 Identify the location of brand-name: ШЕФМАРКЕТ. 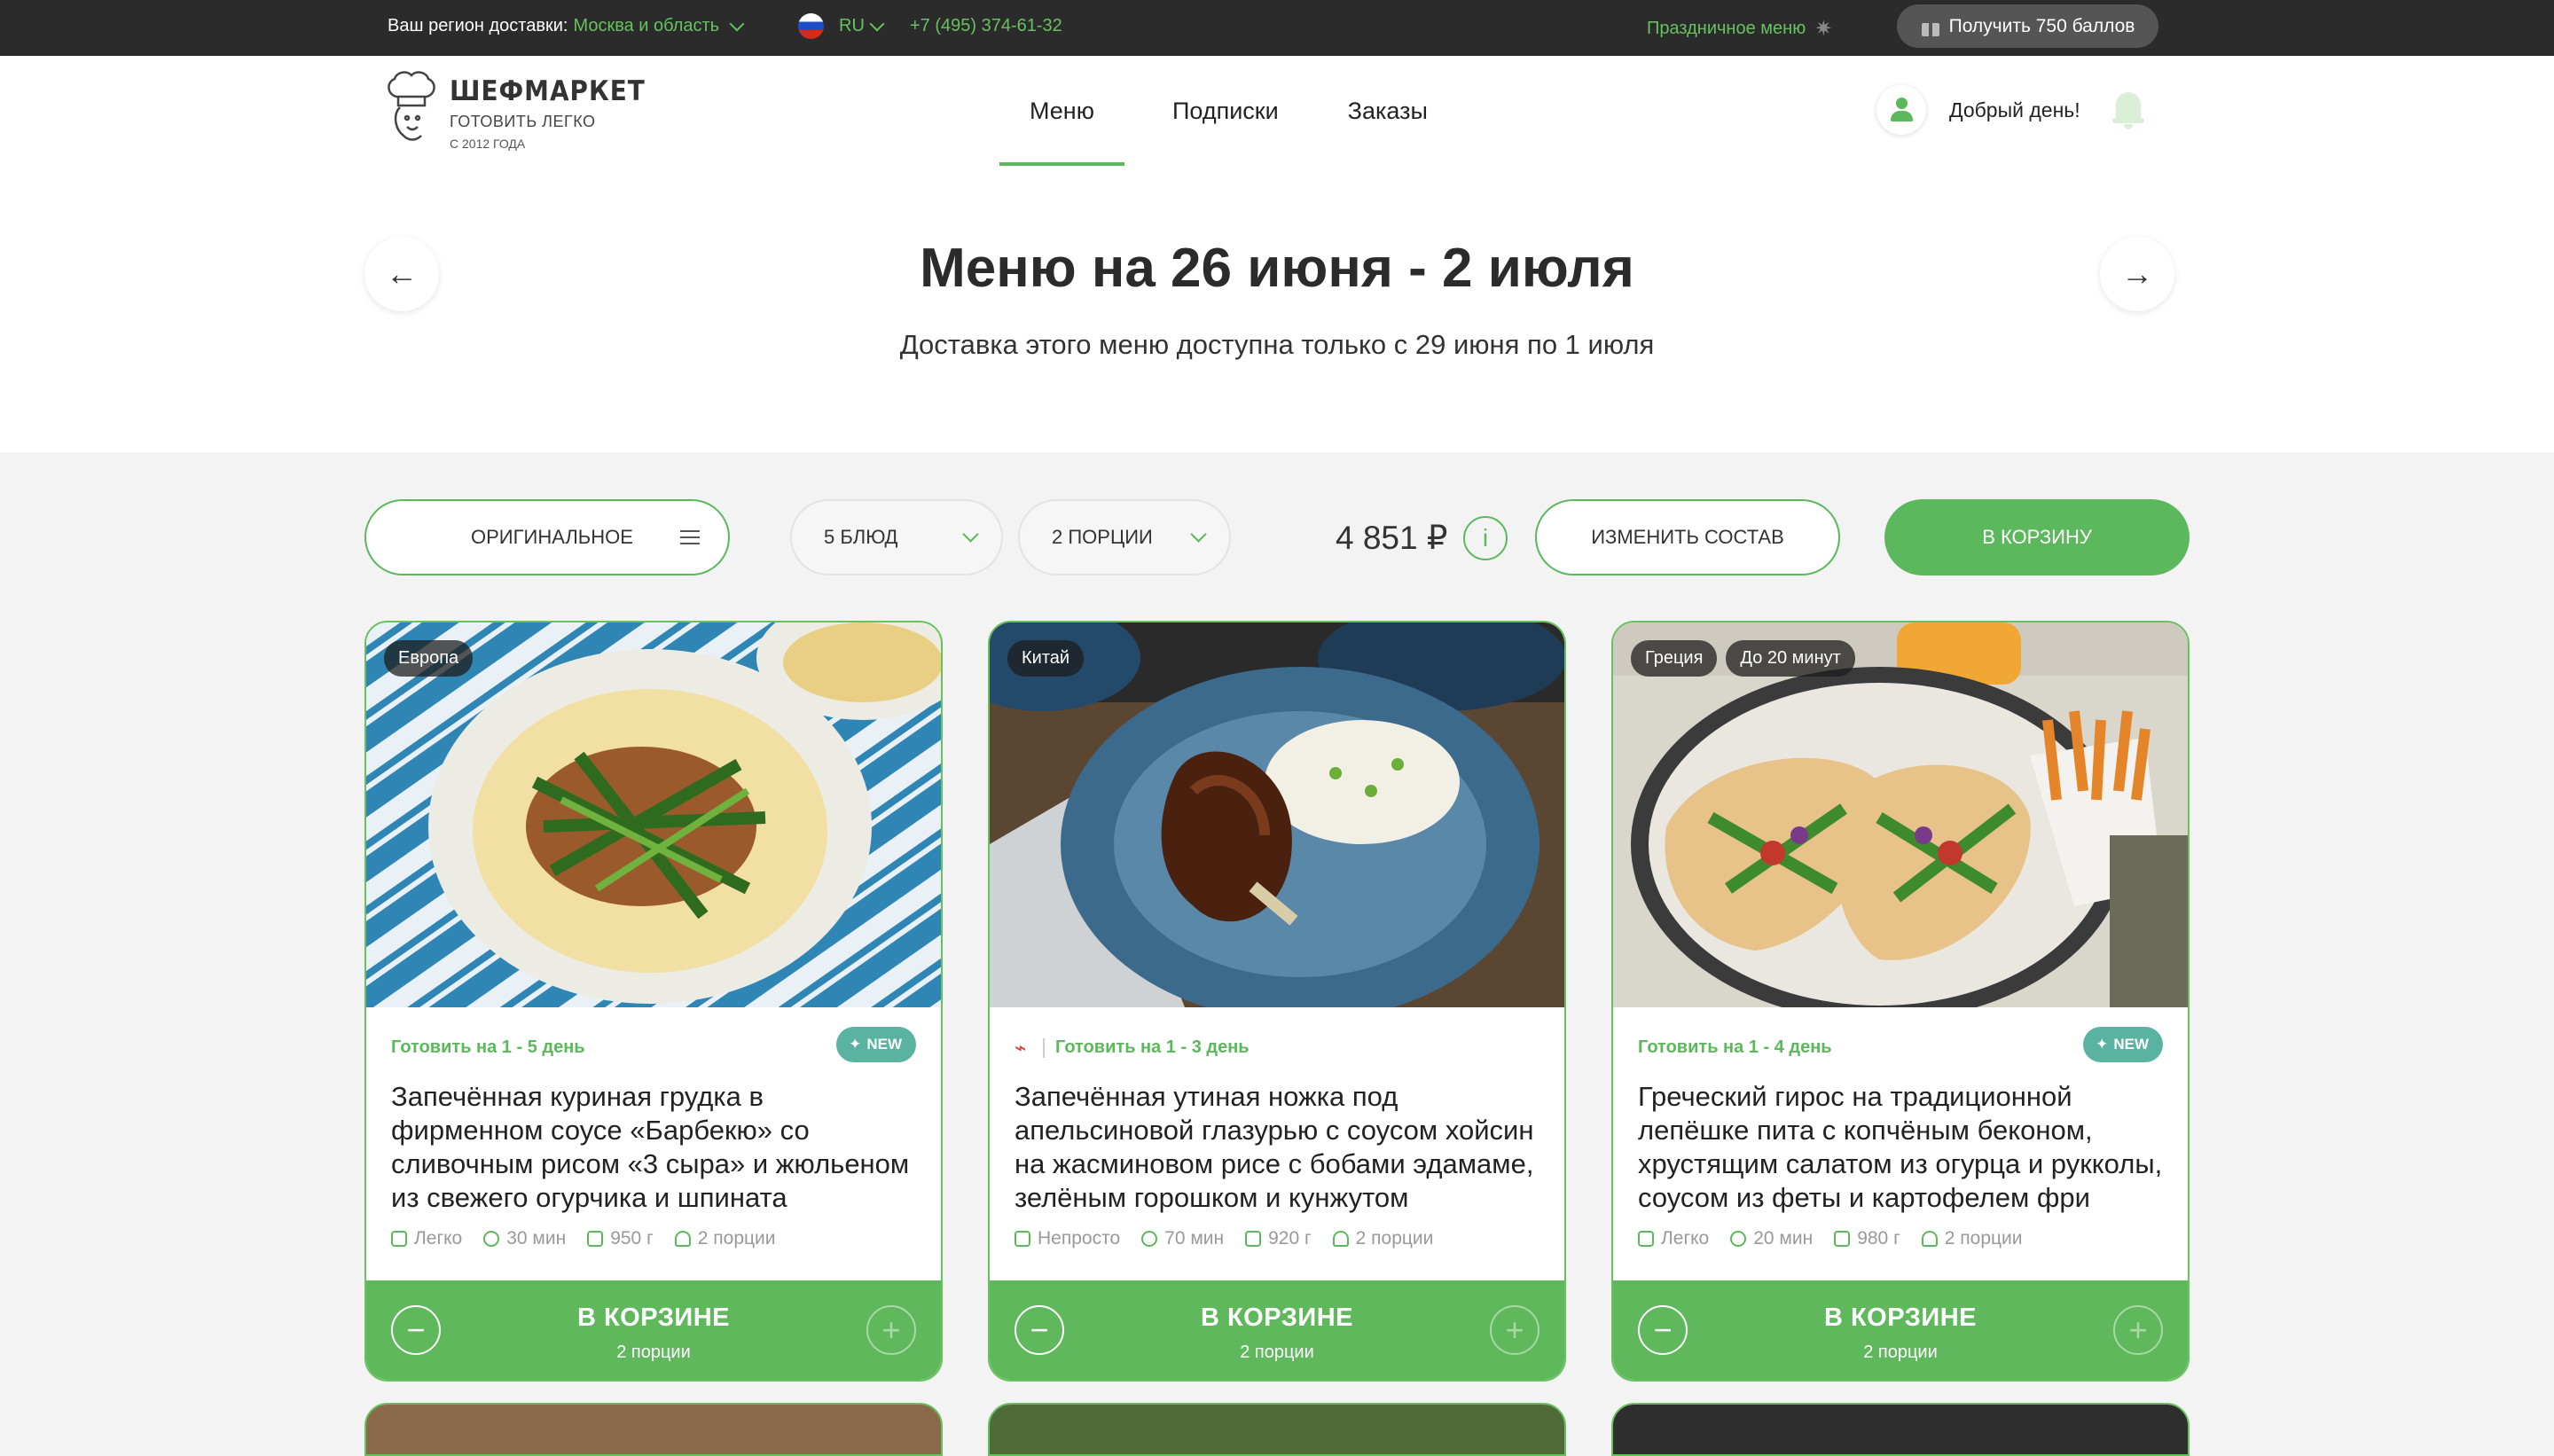
(548, 91).